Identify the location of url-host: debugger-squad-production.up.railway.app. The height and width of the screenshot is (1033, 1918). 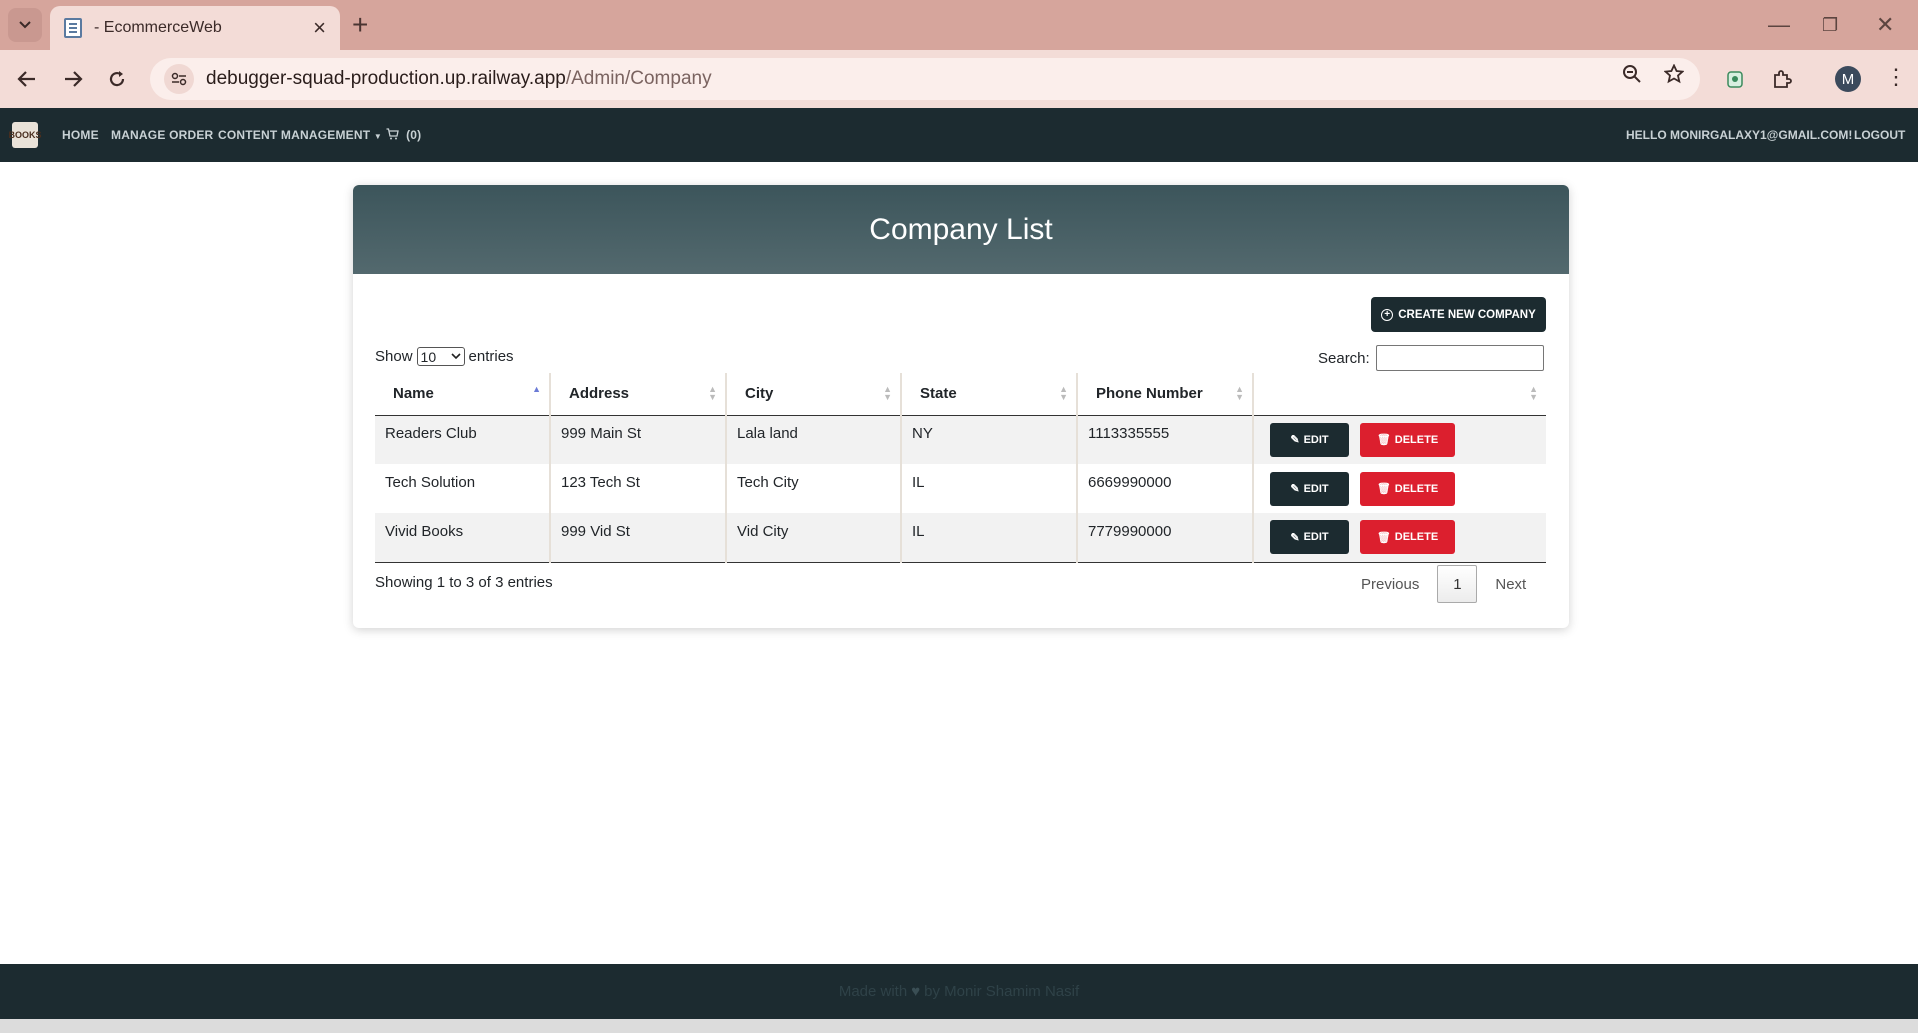
(386, 78).